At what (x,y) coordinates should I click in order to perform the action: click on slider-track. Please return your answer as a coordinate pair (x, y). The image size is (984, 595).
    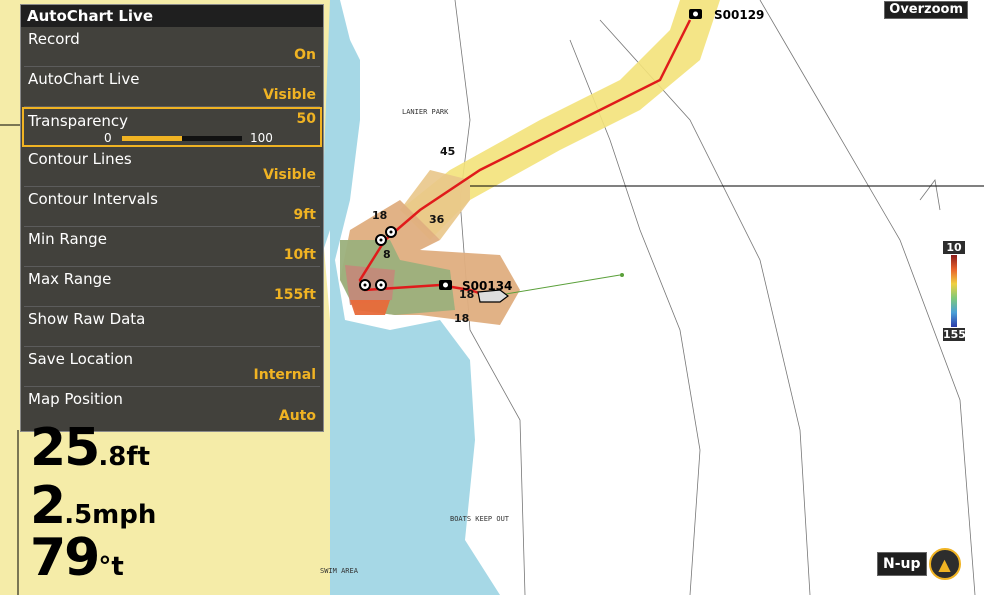
    Looking at the image, I should click on (182, 138).